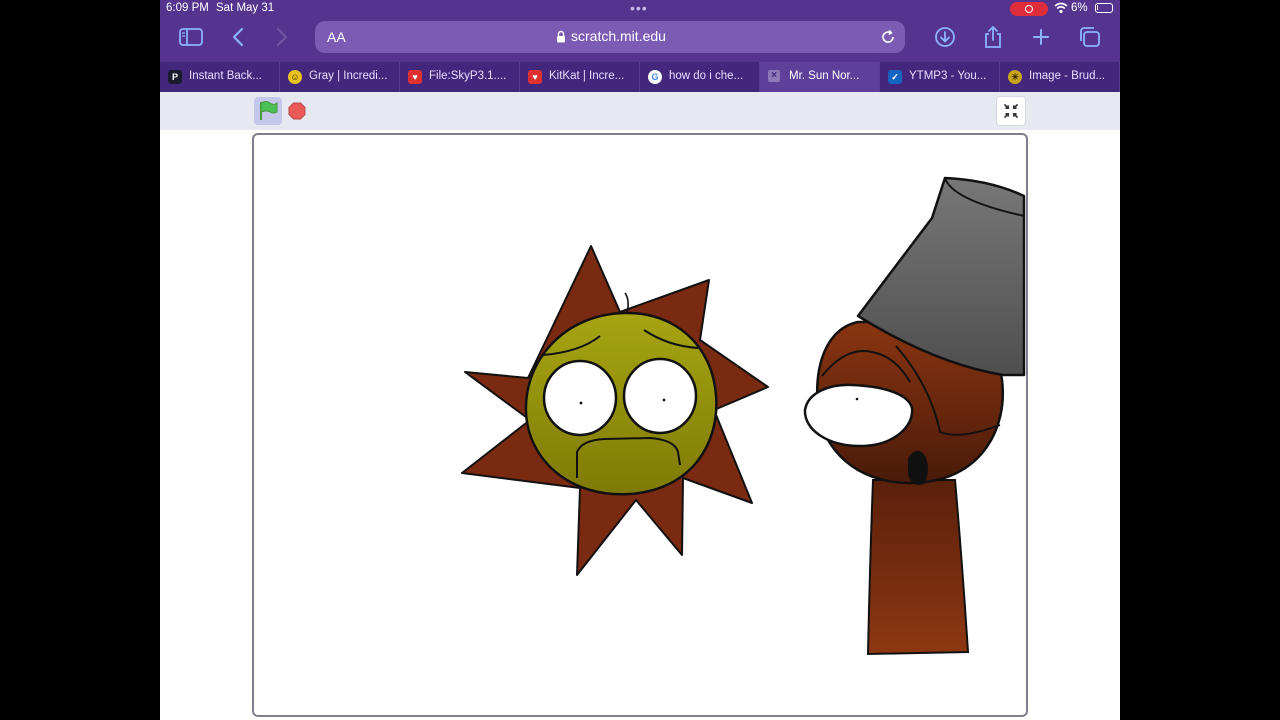  What do you see at coordinates (561, 36) in the screenshot?
I see `lock-icon` at bounding box center [561, 36].